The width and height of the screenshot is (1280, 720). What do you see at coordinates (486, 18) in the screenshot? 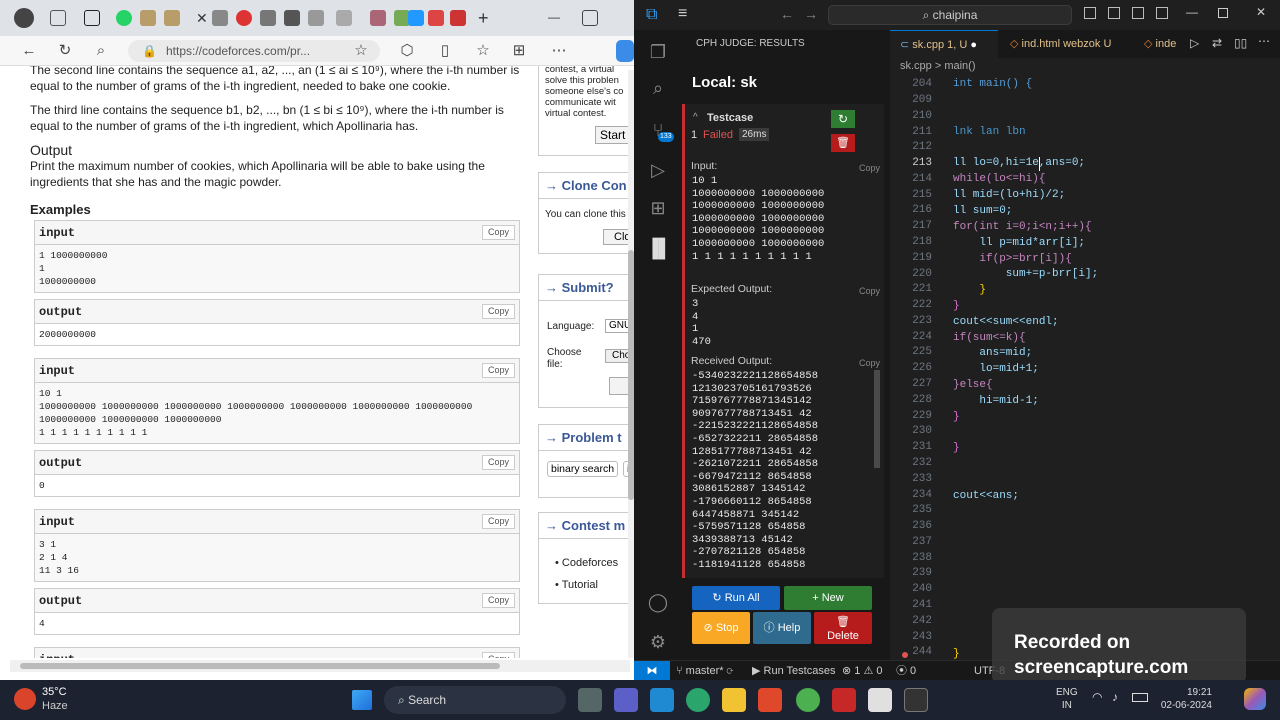
I see `new-tab-icon: +` at bounding box center [486, 18].